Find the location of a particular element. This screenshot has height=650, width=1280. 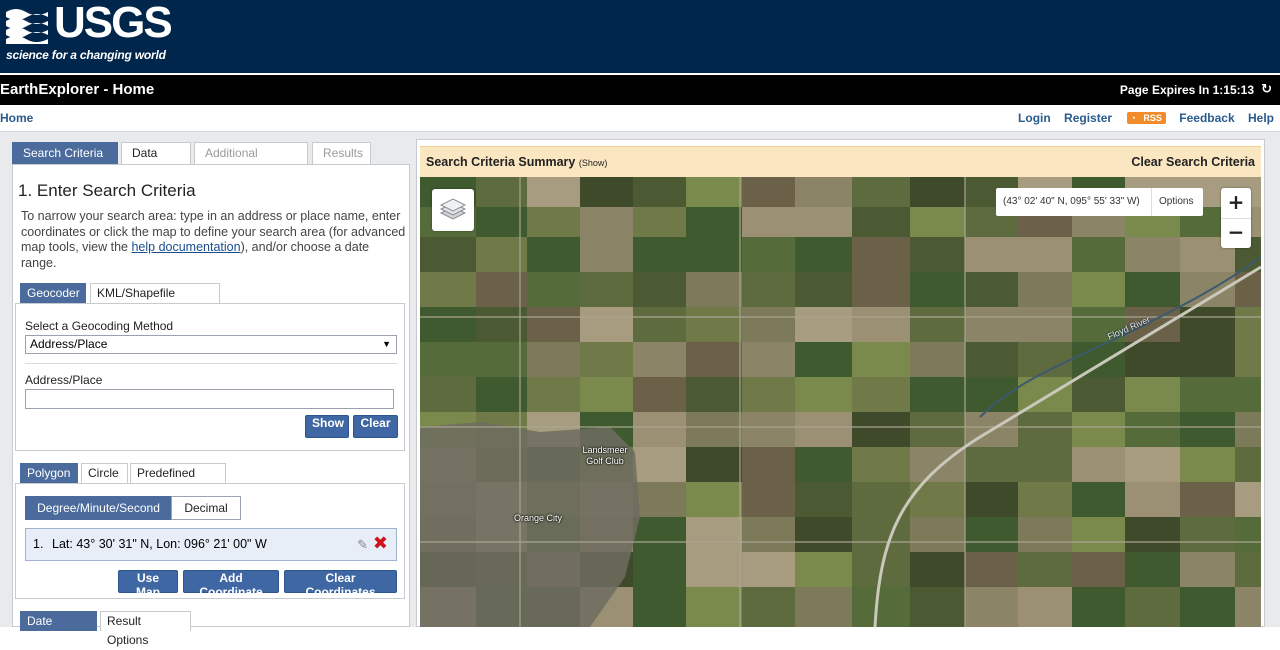

rss-label: RSS is located at coordinates (1152, 118).